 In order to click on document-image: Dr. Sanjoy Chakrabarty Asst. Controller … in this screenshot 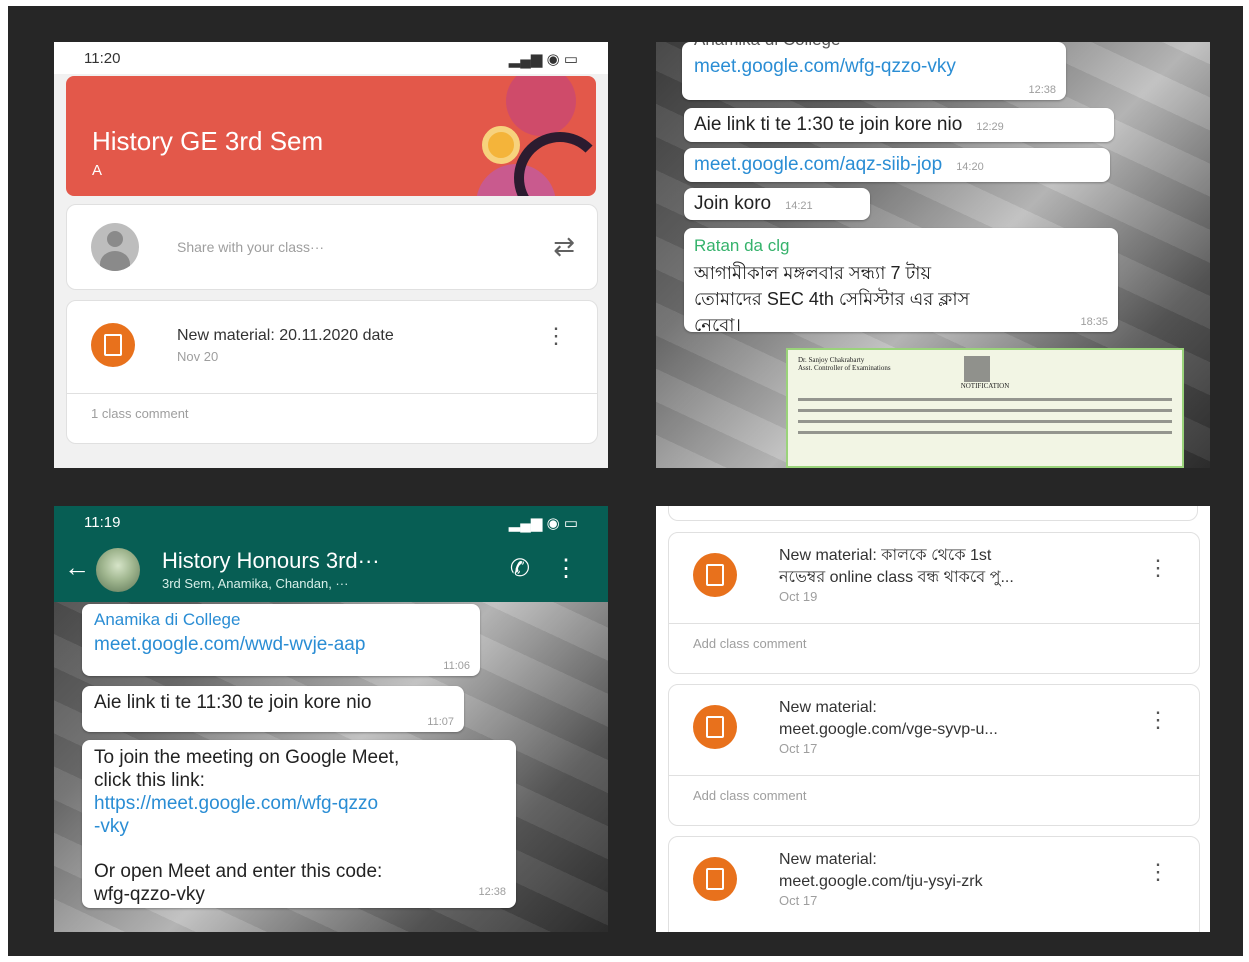, I will do `click(985, 408)`.